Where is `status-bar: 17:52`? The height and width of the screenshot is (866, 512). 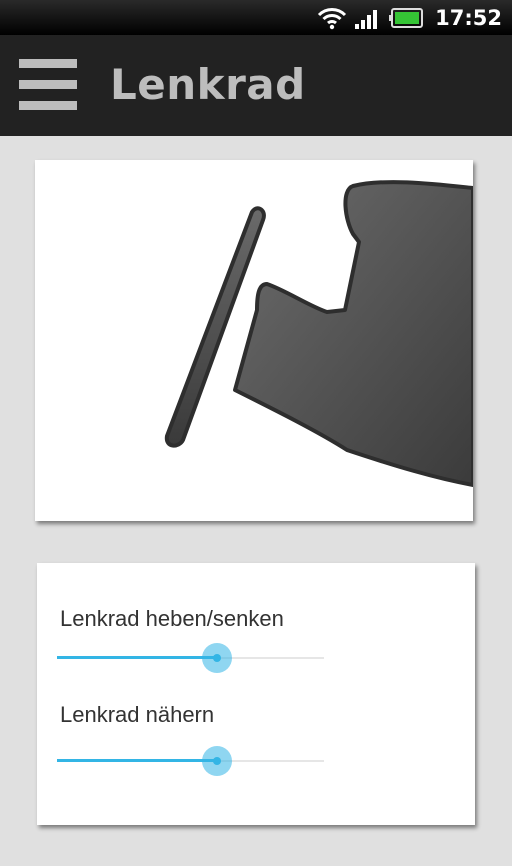 status-bar: 17:52 is located at coordinates (256, 17).